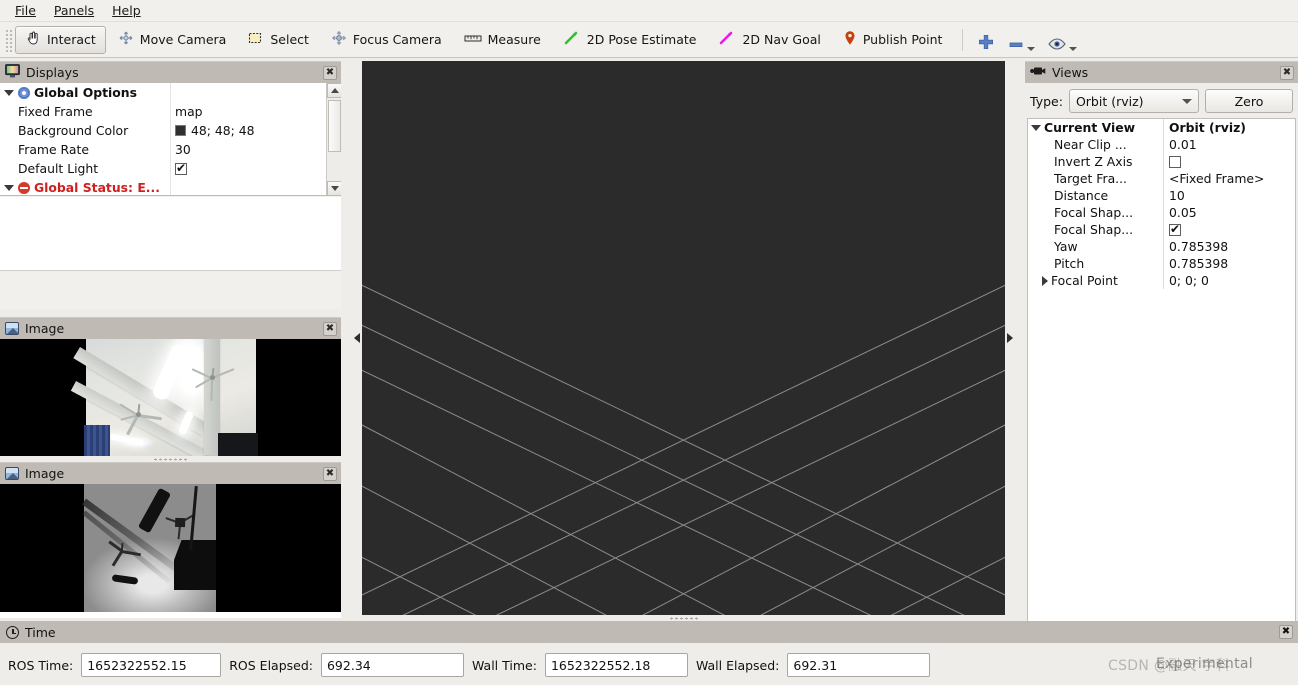 This screenshot has height=685, width=1298. I want to click on display-row-global-options: Global Options, so click(170, 92).